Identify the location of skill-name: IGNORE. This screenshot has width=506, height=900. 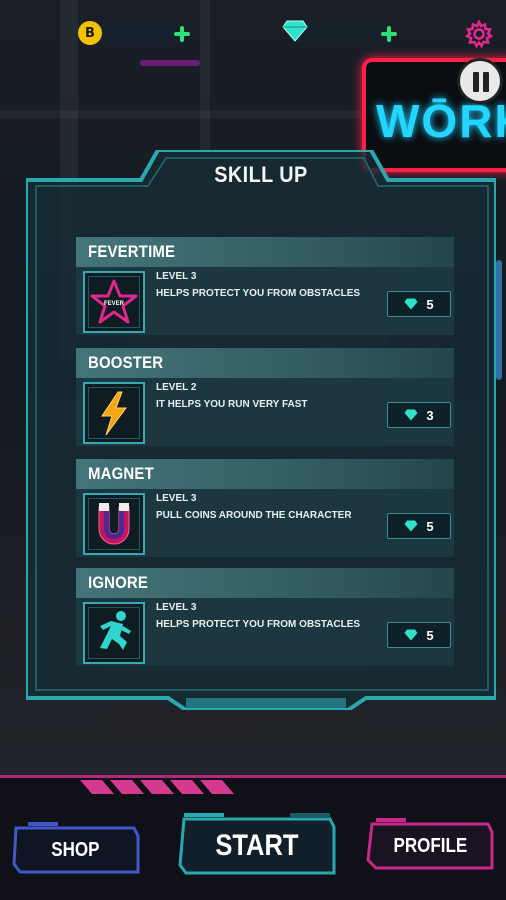
(118, 582).